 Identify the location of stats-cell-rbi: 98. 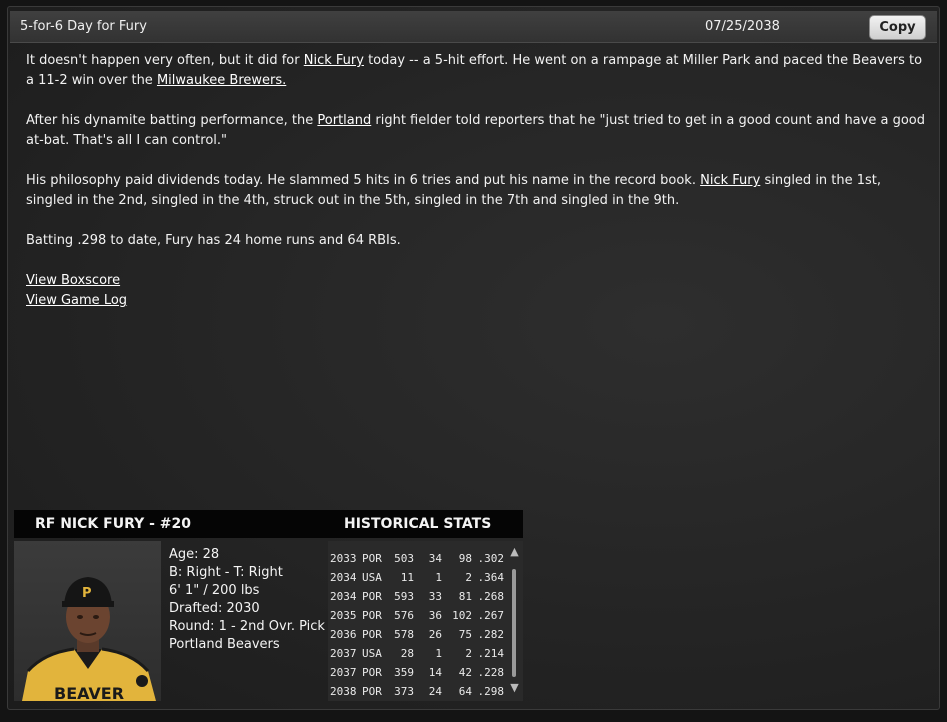
(465, 558).